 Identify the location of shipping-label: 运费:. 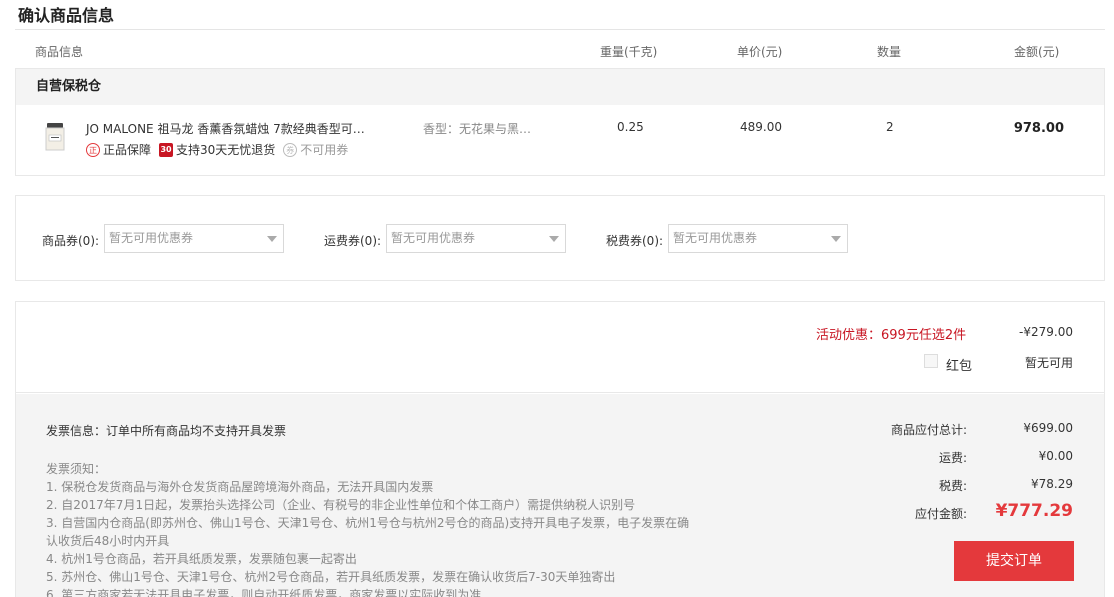
(952, 458).